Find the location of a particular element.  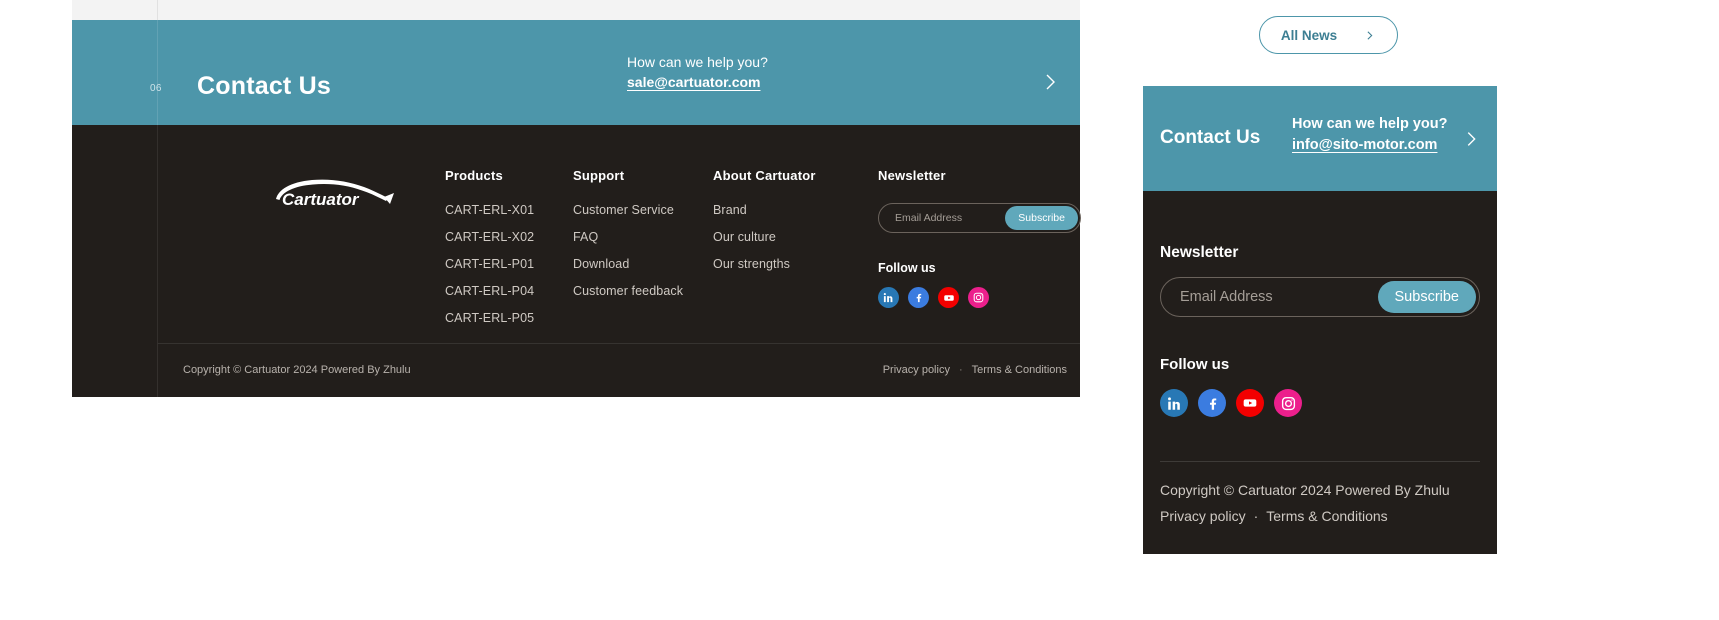

contact-help-text: How can we help you? is located at coordinates (697, 62).